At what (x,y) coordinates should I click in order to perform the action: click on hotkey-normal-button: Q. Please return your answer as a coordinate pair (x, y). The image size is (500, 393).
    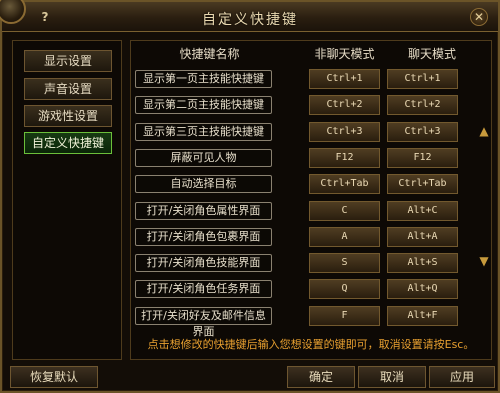
    Looking at the image, I should click on (344, 289).